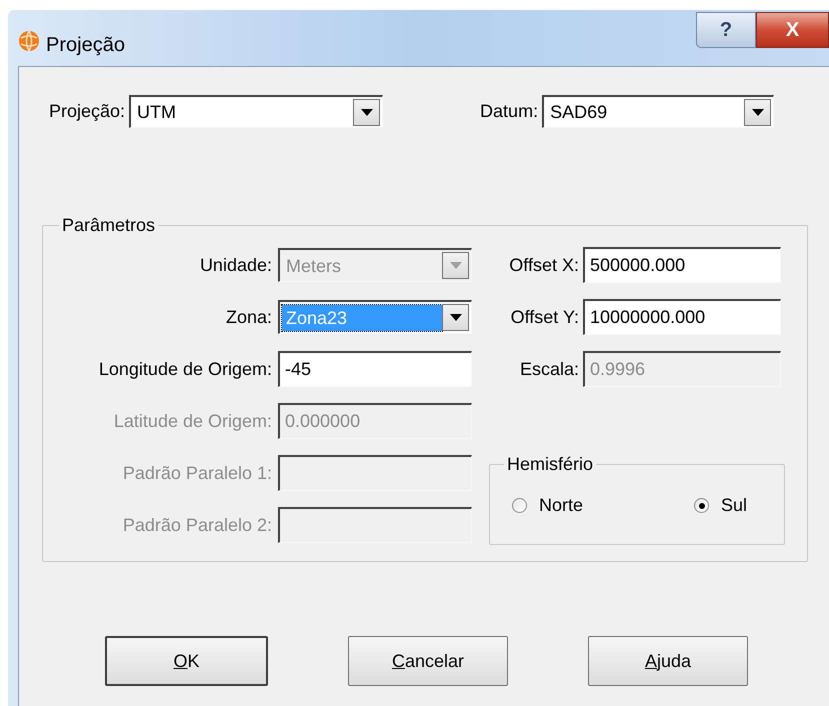 The image size is (829, 706). Describe the element at coordinates (192, 421) in the screenshot. I see `field-label: Latitude de Origem:` at that location.